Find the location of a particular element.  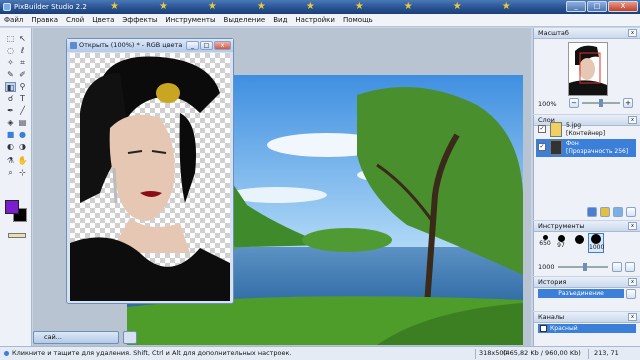

menu-help: Помощь is located at coordinates (358, 20).